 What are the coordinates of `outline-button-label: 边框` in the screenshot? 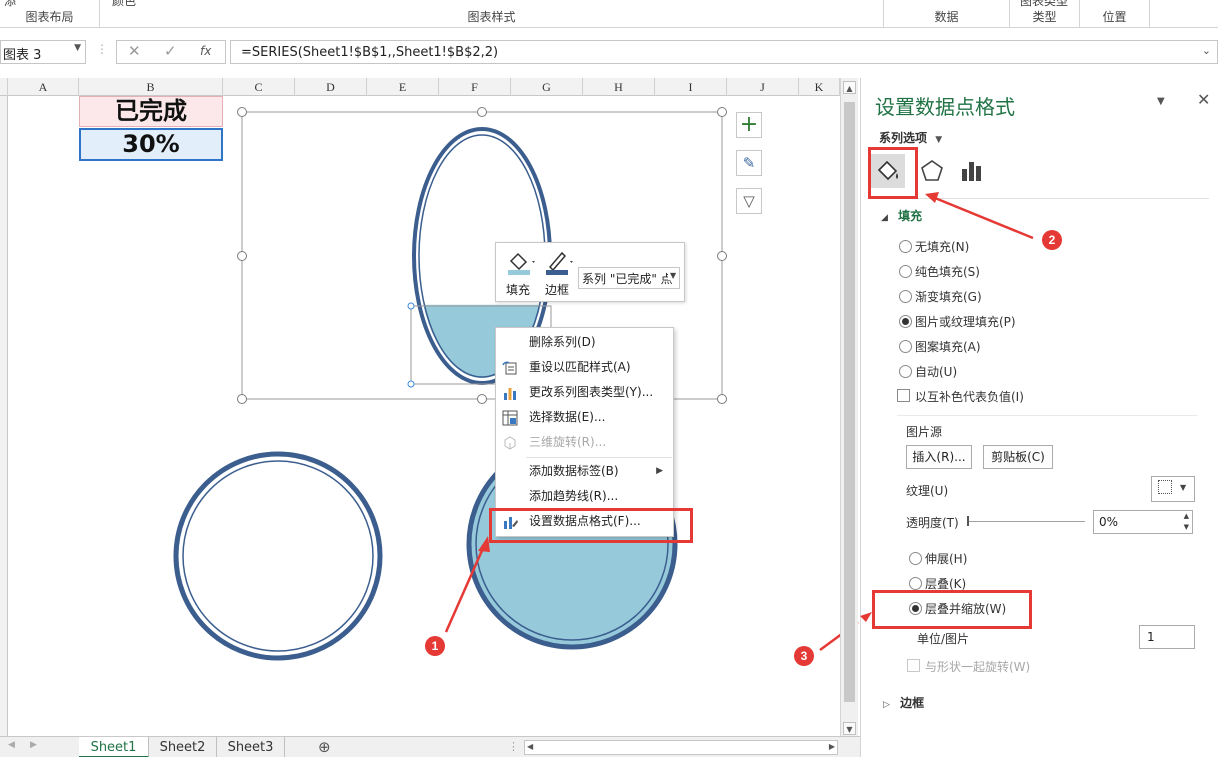 It's located at (557, 289).